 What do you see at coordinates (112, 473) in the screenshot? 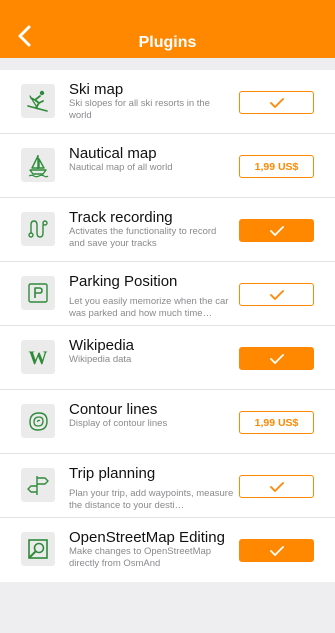
I see `plugin-name: Trip planning` at bounding box center [112, 473].